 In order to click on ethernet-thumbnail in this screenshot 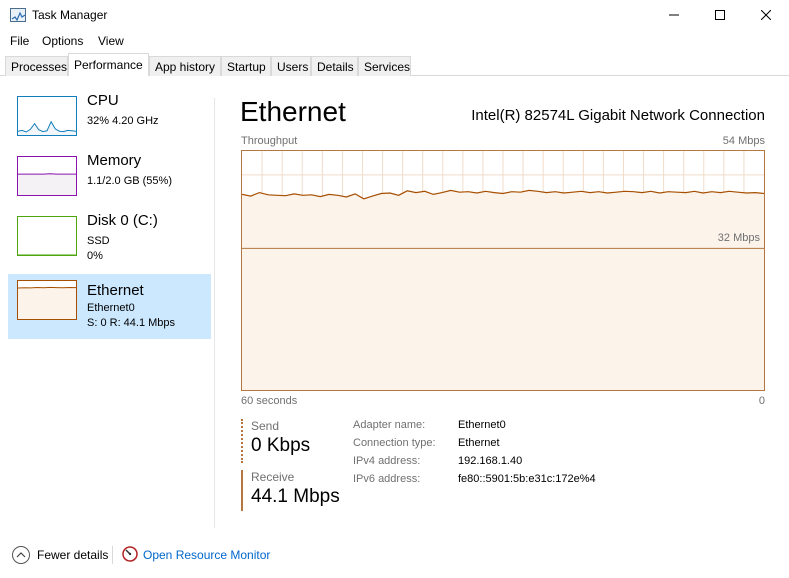, I will do `click(47, 300)`.